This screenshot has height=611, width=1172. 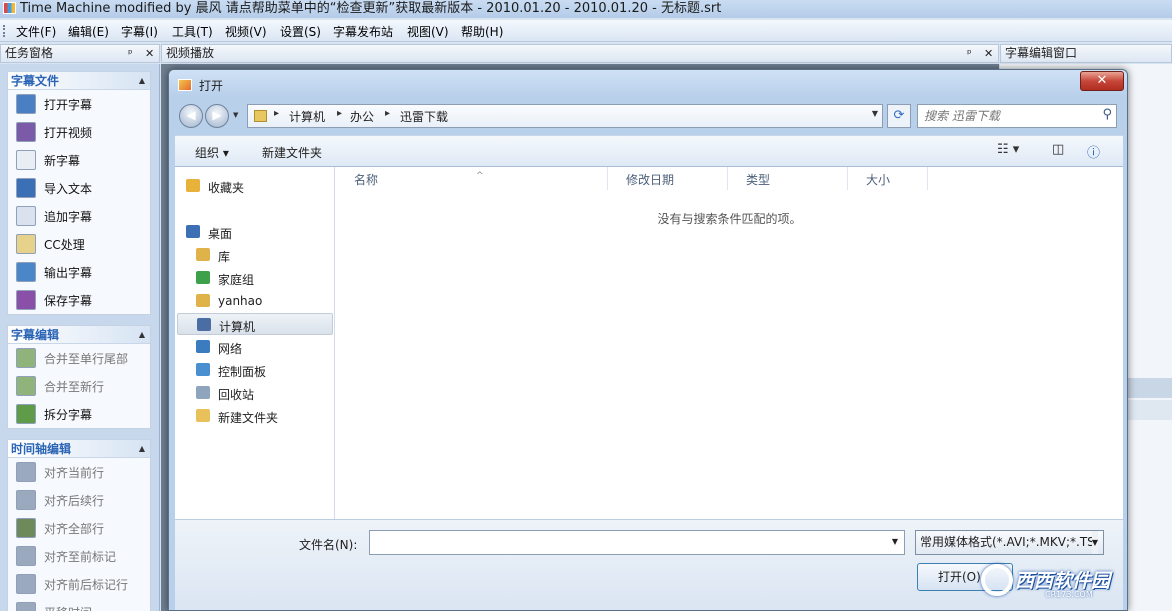 What do you see at coordinates (79, 188) in the screenshot?
I see `task-item: 导入文本` at bounding box center [79, 188].